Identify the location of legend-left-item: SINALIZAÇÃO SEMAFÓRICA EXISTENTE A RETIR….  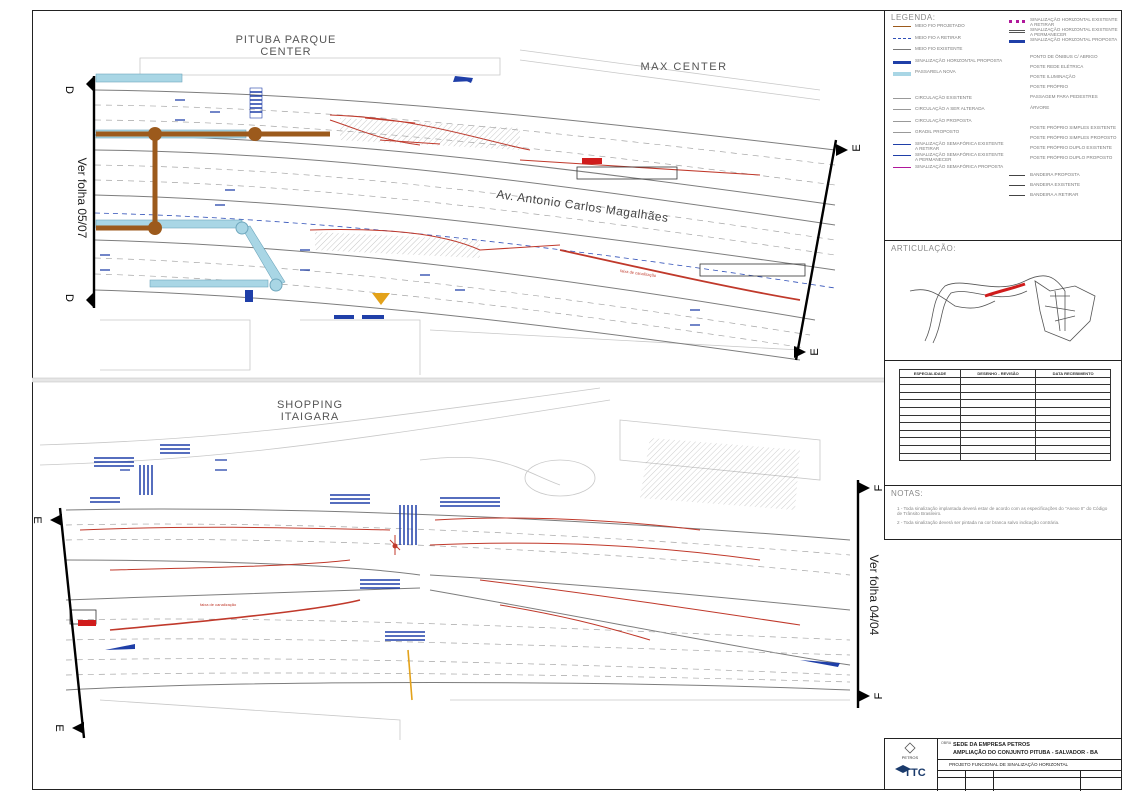
(959, 145).